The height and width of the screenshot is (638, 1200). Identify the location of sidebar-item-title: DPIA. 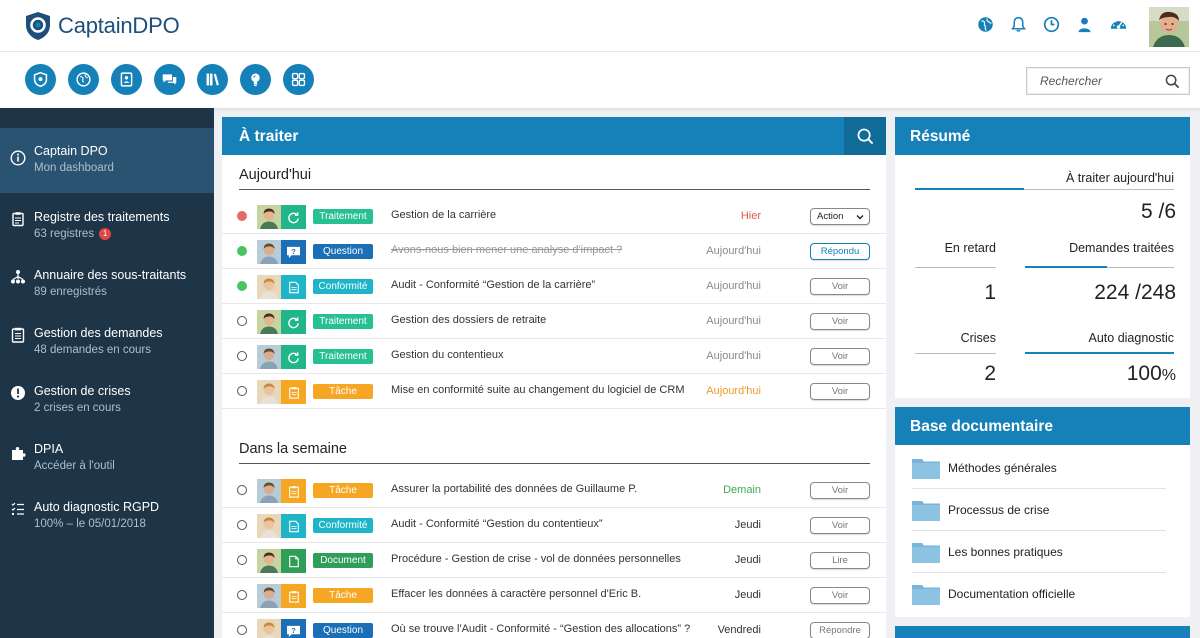
(49, 449).